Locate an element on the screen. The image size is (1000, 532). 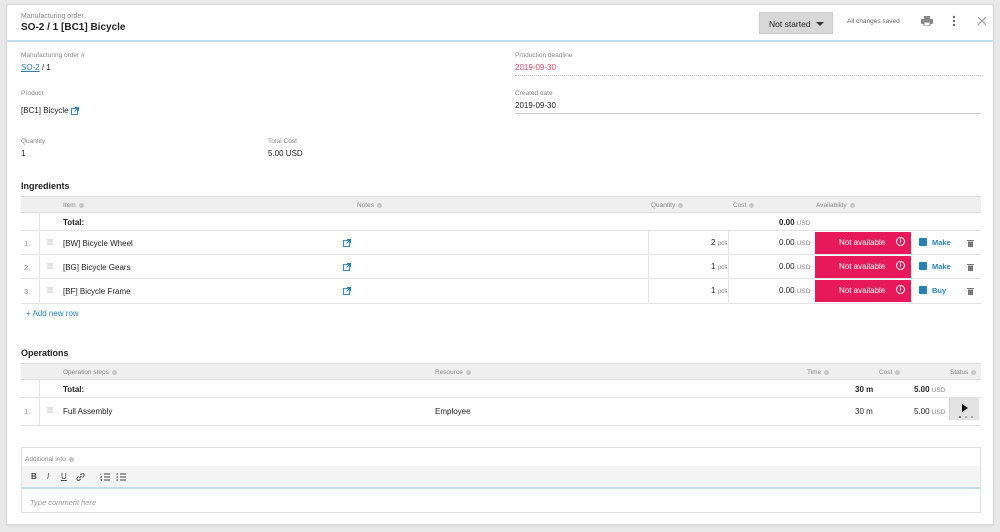
more-options-icon is located at coordinates (954, 21).